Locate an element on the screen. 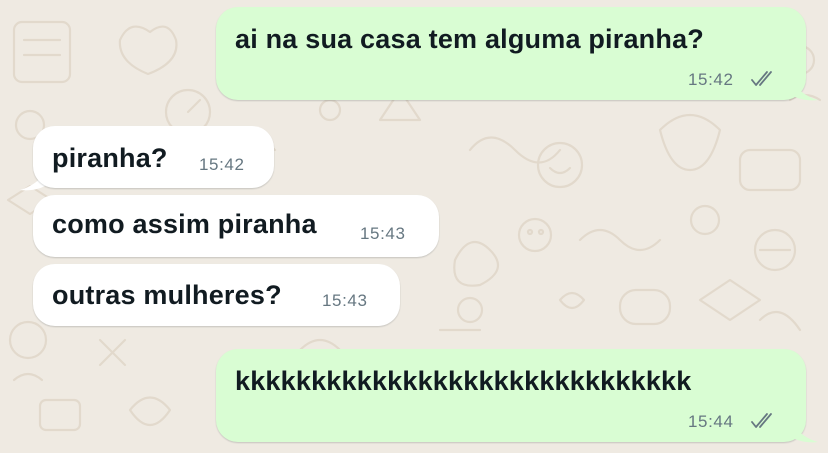 This screenshot has width=828, height=453. message-text: outras mulheres? is located at coordinates (167, 295).